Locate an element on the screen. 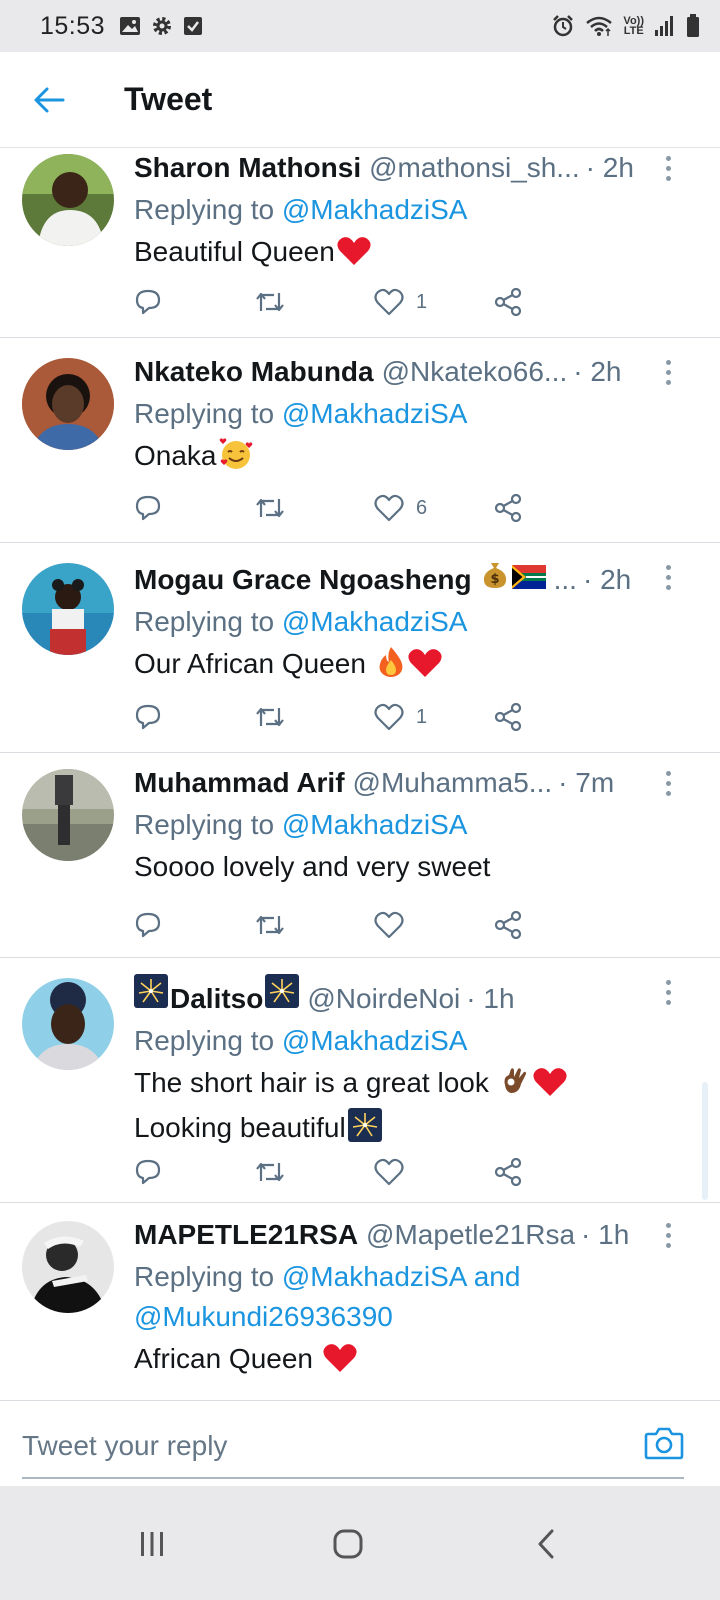 The image size is (720, 1600). heart-outline-icon is located at coordinates (389, 302).